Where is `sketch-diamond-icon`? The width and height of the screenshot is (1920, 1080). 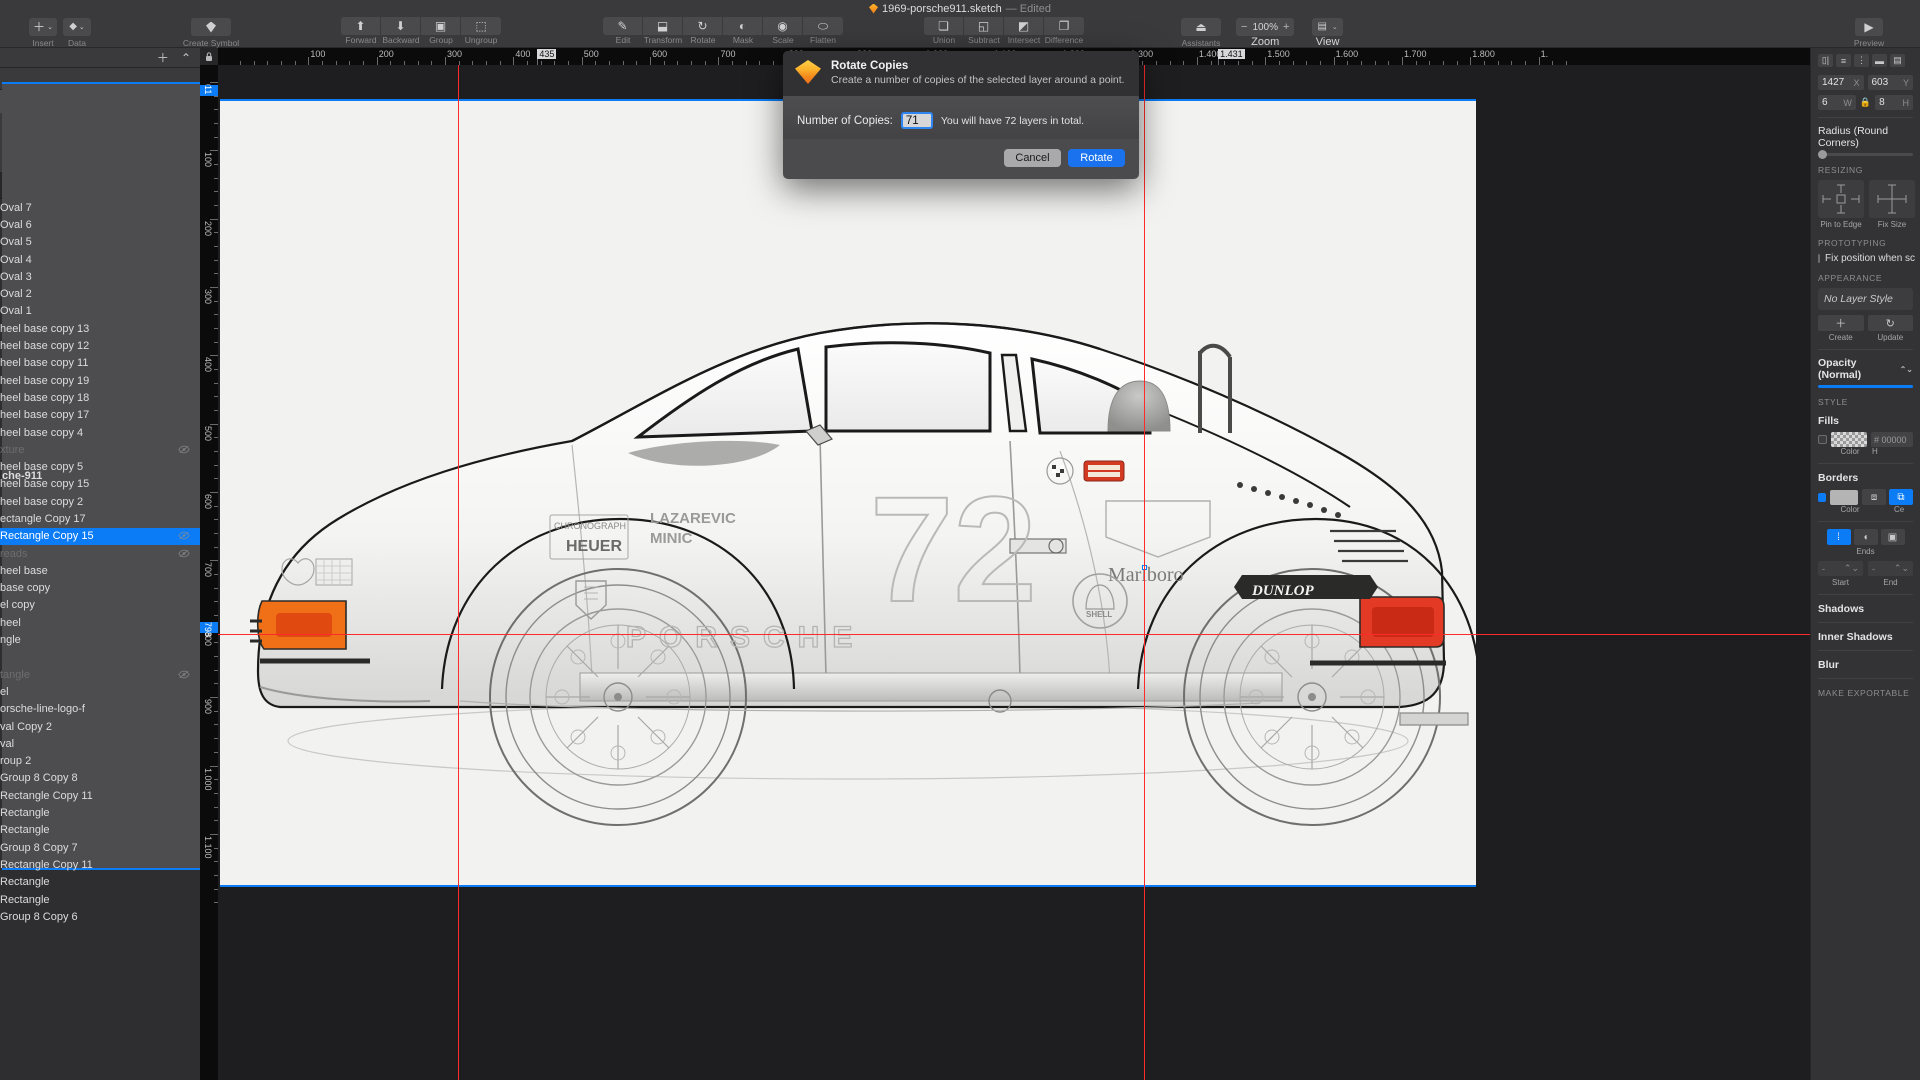
sketch-diamond-icon is located at coordinates (808, 72).